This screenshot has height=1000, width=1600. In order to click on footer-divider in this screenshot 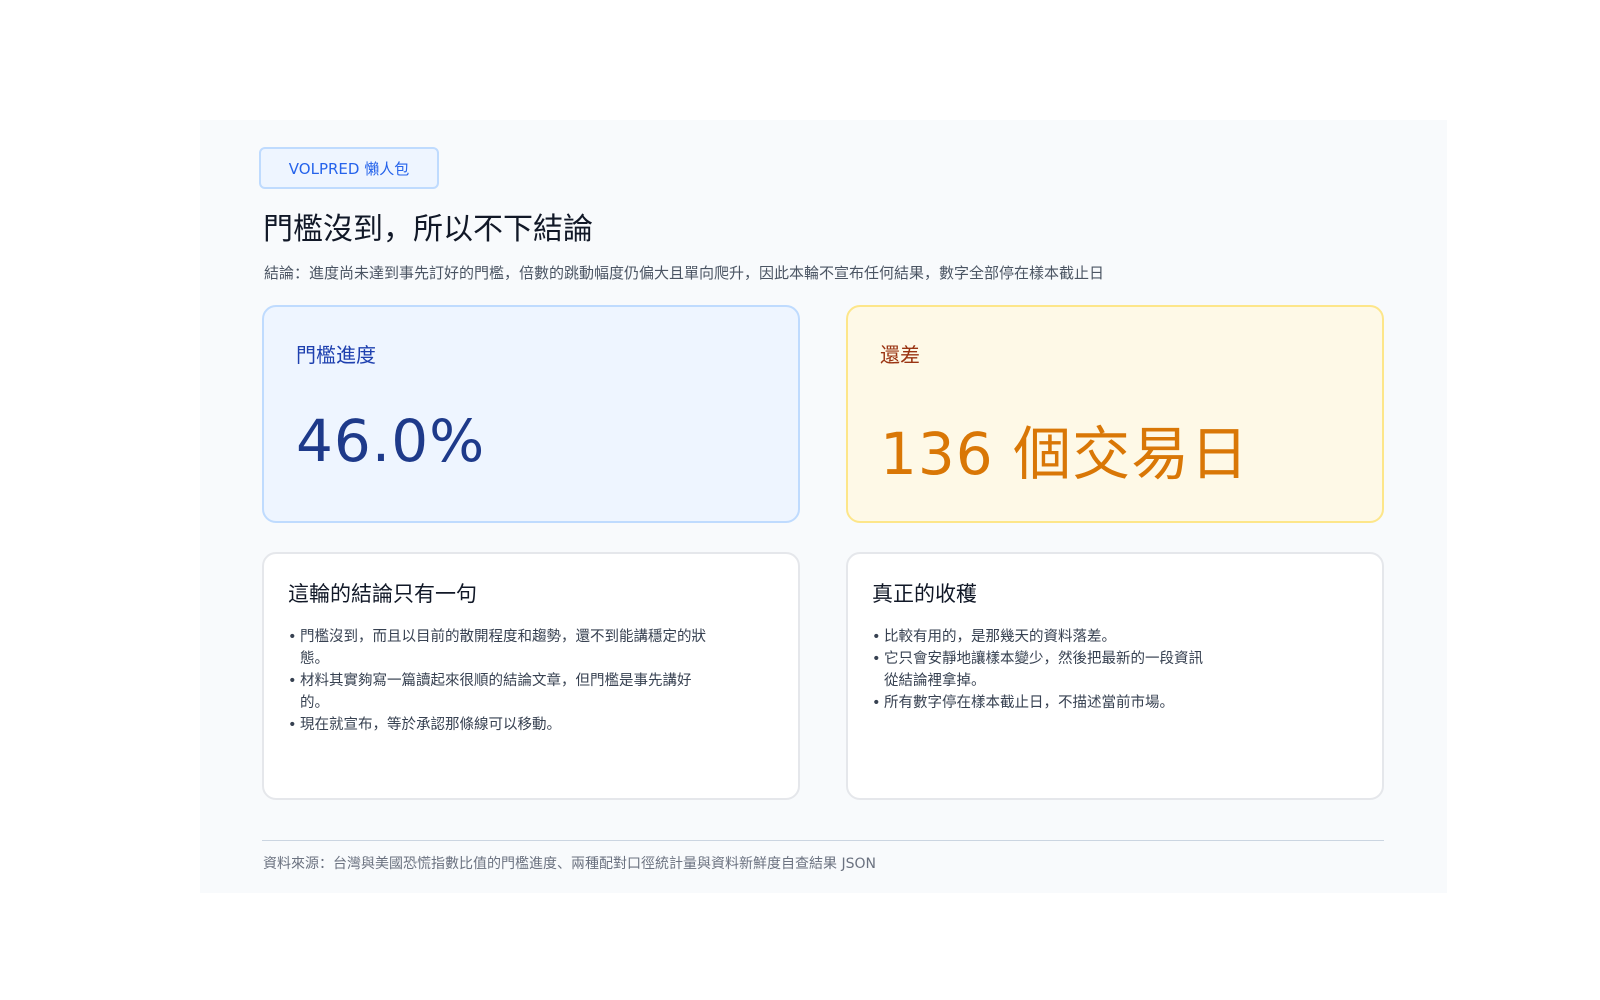, I will do `click(823, 840)`.